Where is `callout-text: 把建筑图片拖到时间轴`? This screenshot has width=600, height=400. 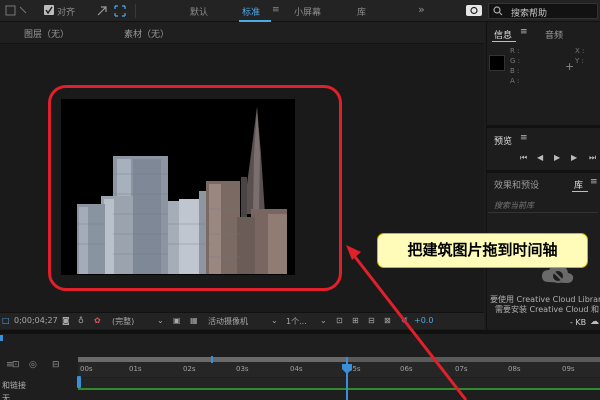
callout-text: 把建筑图片拖到时间轴 is located at coordinates (482, 250).